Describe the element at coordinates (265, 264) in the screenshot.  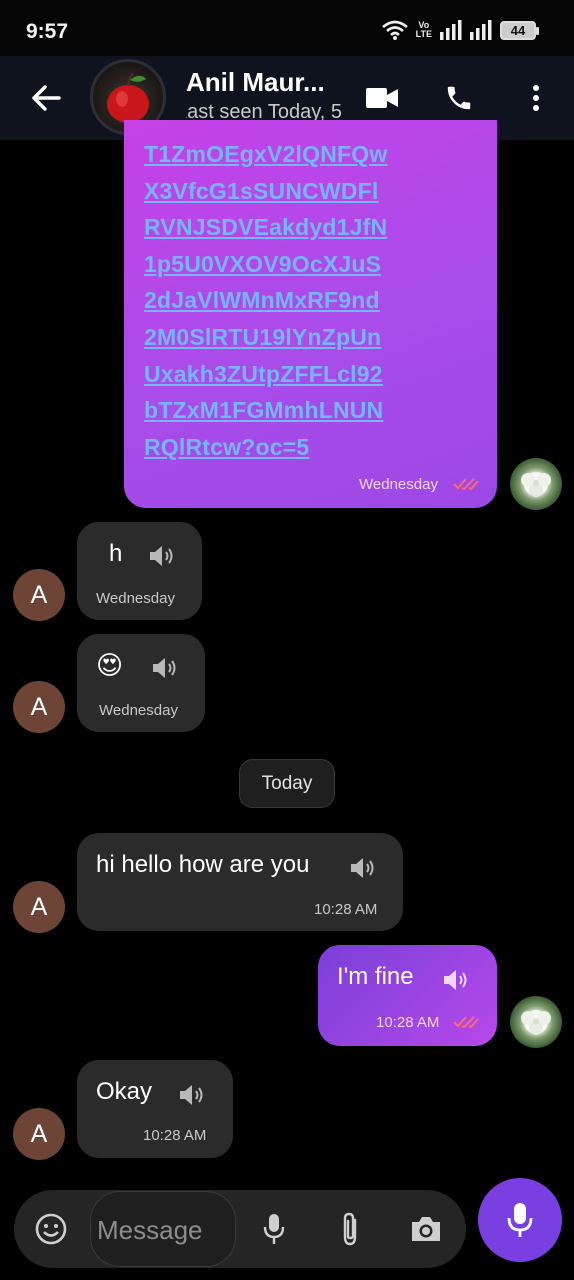
I see `link-line: 1p5U0VXOV9OcXJuS` at that location.